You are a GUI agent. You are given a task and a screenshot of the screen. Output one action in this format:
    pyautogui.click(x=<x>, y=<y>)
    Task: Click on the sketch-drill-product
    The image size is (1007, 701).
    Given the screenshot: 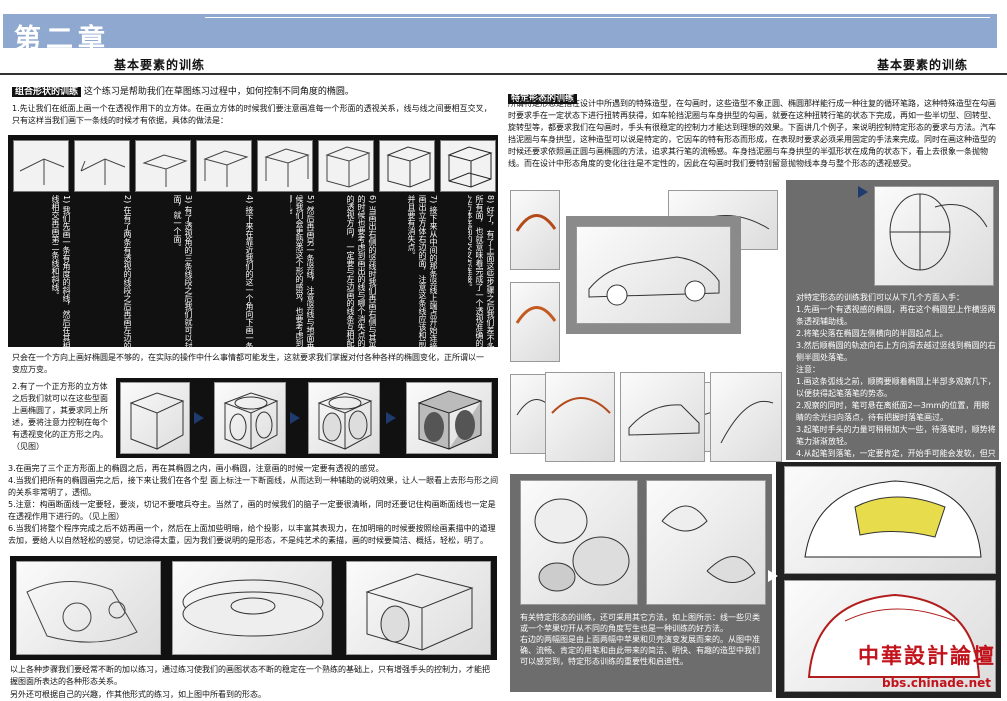 What is the action you would take?
    pyautogui.click(x=88, y=608)
    